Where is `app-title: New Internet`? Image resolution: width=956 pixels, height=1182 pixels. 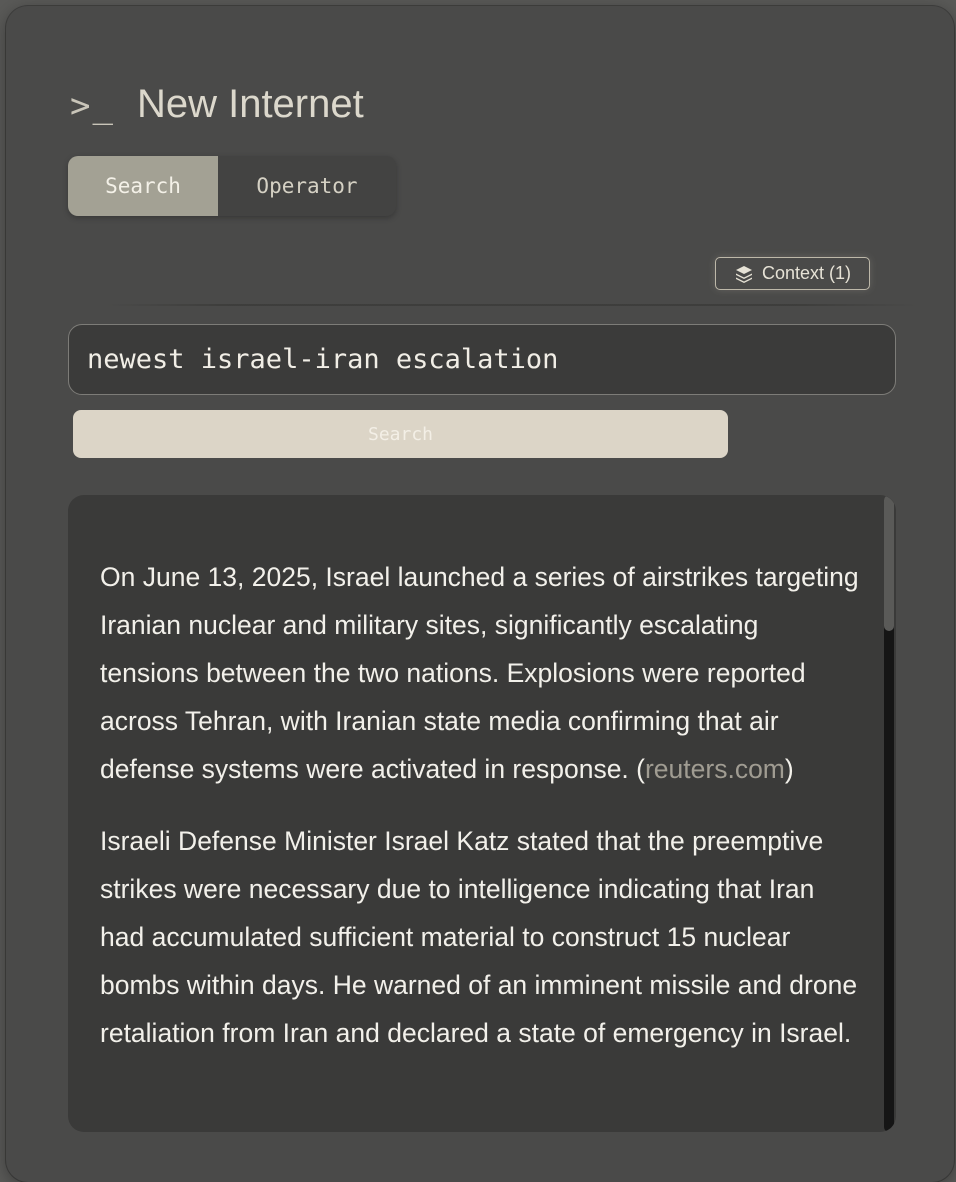
app-title: New Internet is located at coordinates (250, 104).